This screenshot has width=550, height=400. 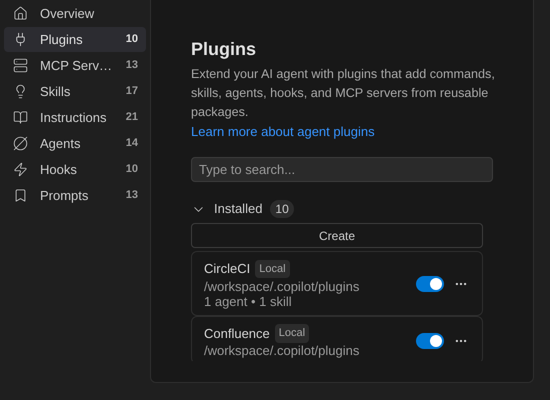 I want to click on sidebar-item: Plugins 10, so click(x=75, y=39).